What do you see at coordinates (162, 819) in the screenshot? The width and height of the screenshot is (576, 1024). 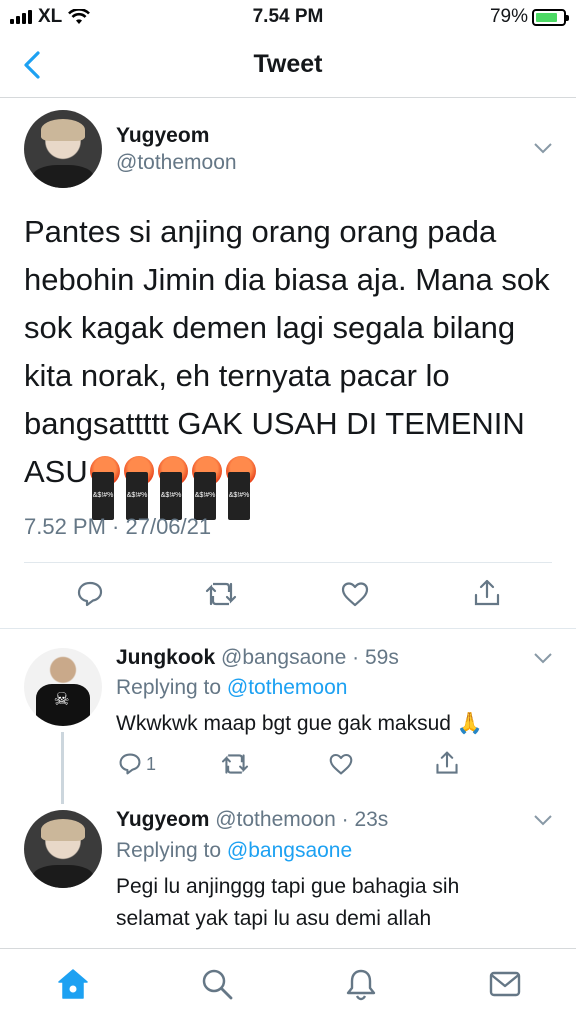 I see `reply-author-name: Yugyeom` at bounding box center [162, 819].